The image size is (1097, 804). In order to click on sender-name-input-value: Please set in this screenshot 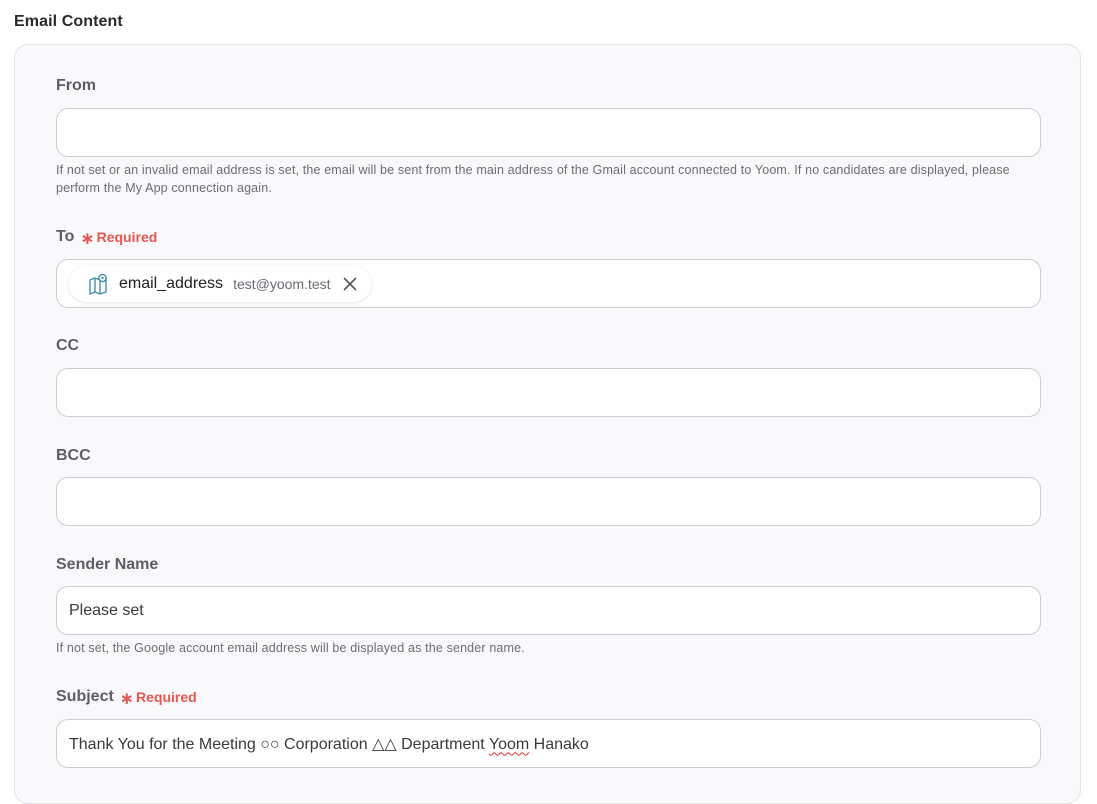, I will do `click(106, 610)`.